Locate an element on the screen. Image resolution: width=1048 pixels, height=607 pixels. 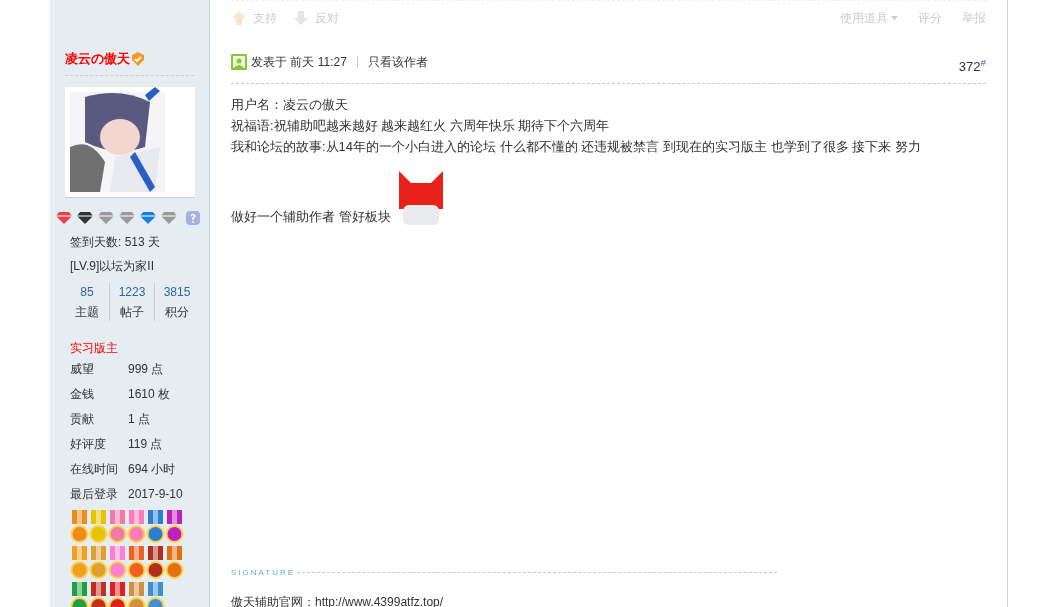
user-group: 实习版主 is located at coordinates (129, 347).